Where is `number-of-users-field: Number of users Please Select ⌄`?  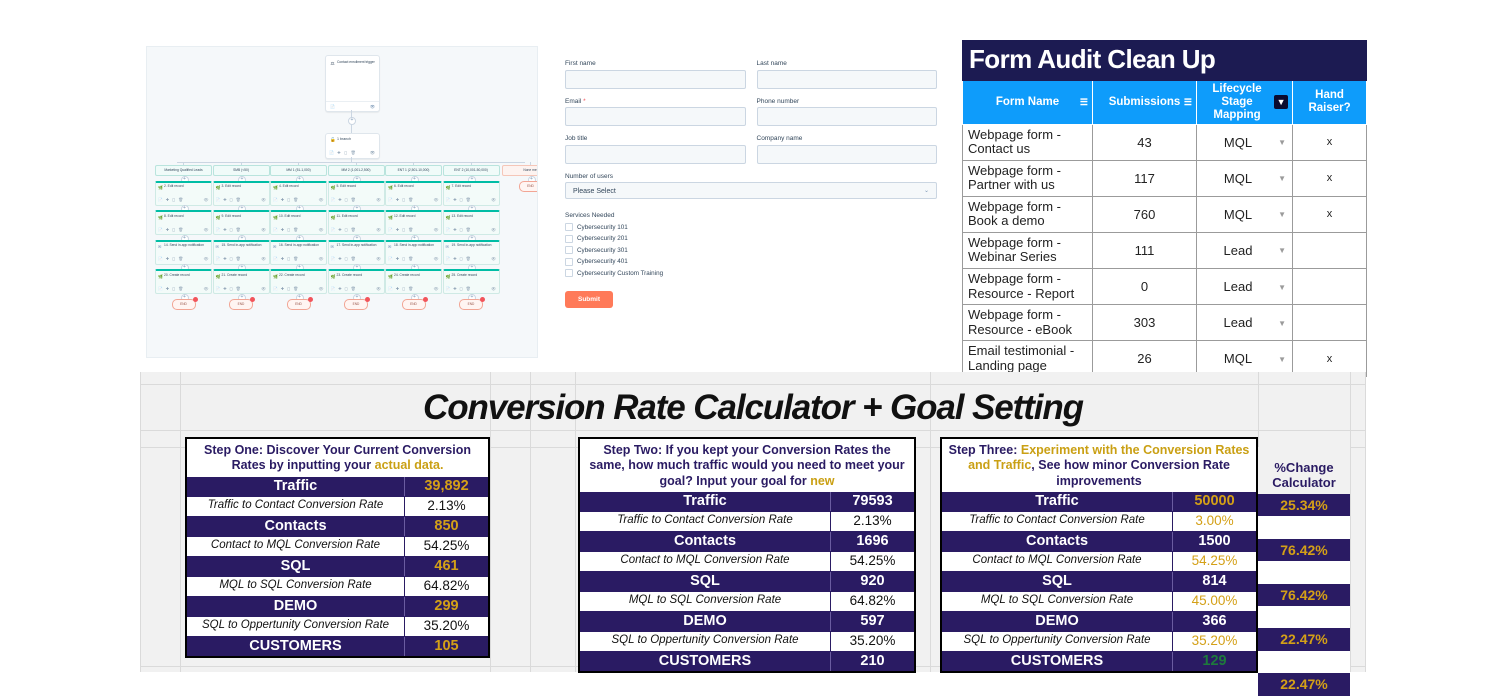 number-of-users-field: Number of users Please Select ⌄ is located at coordinates (751, 186).